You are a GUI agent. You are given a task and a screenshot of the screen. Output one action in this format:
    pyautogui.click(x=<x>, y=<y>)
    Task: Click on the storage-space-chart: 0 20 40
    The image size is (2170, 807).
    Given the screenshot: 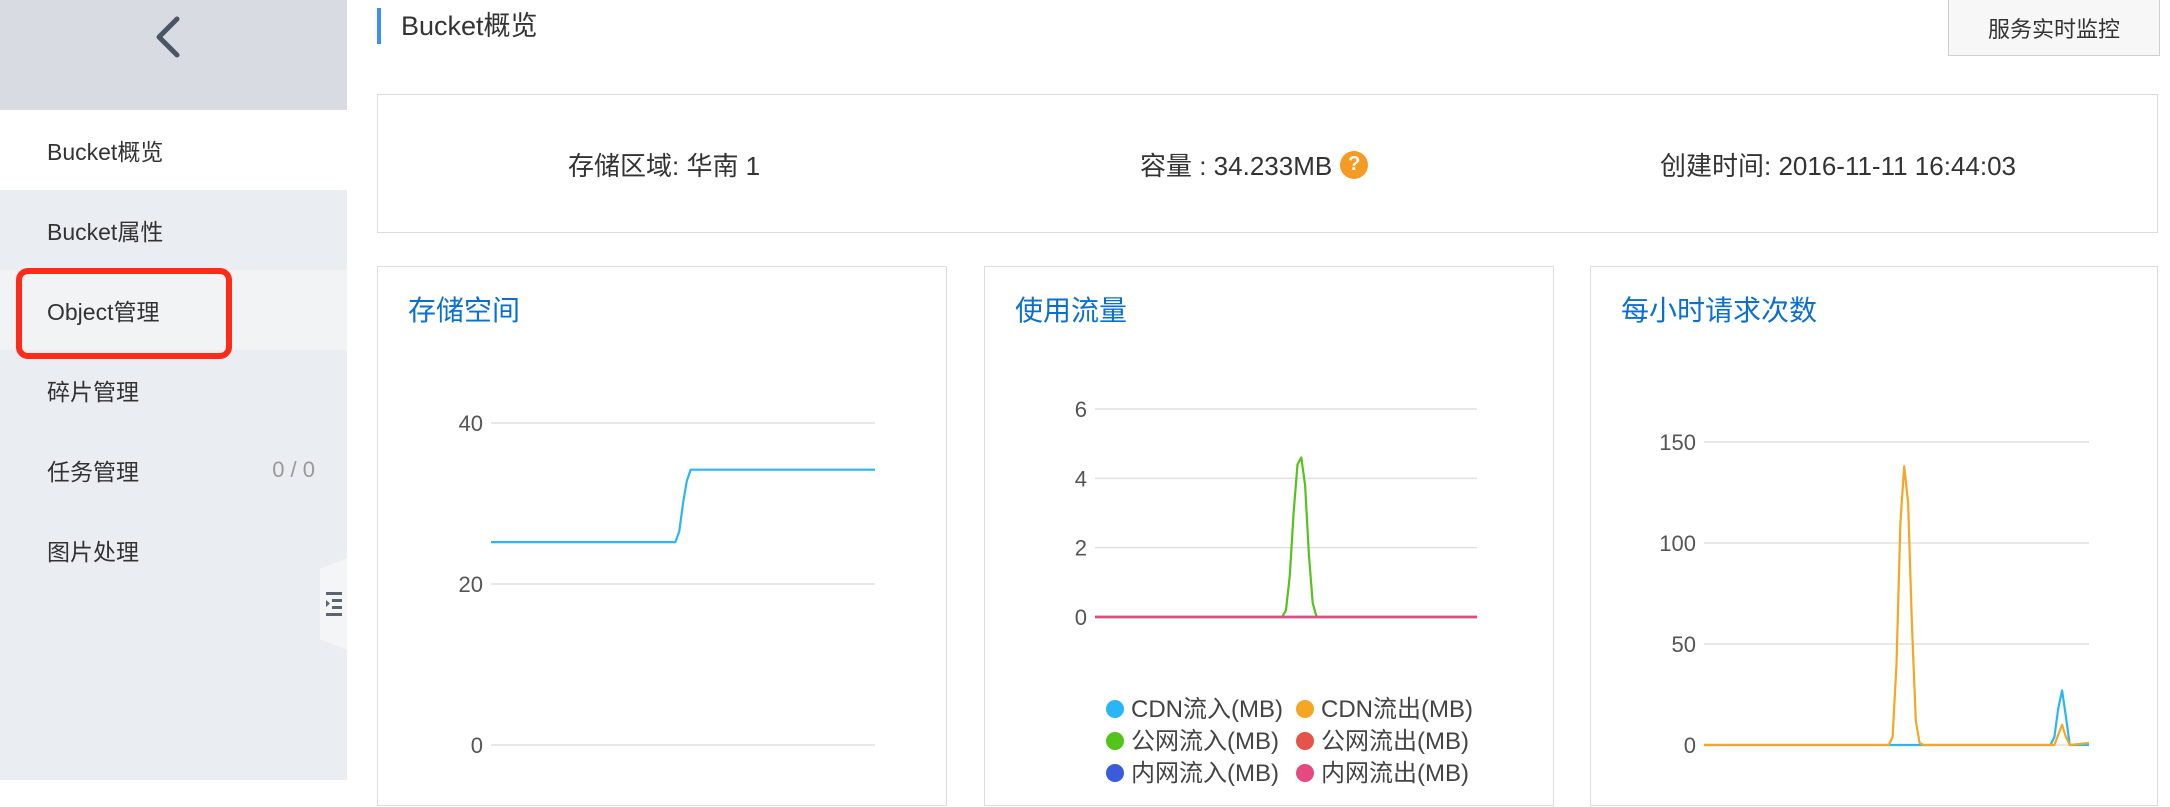 What is the action you would take?
    pyautogui.click(x=667, y=584)
    